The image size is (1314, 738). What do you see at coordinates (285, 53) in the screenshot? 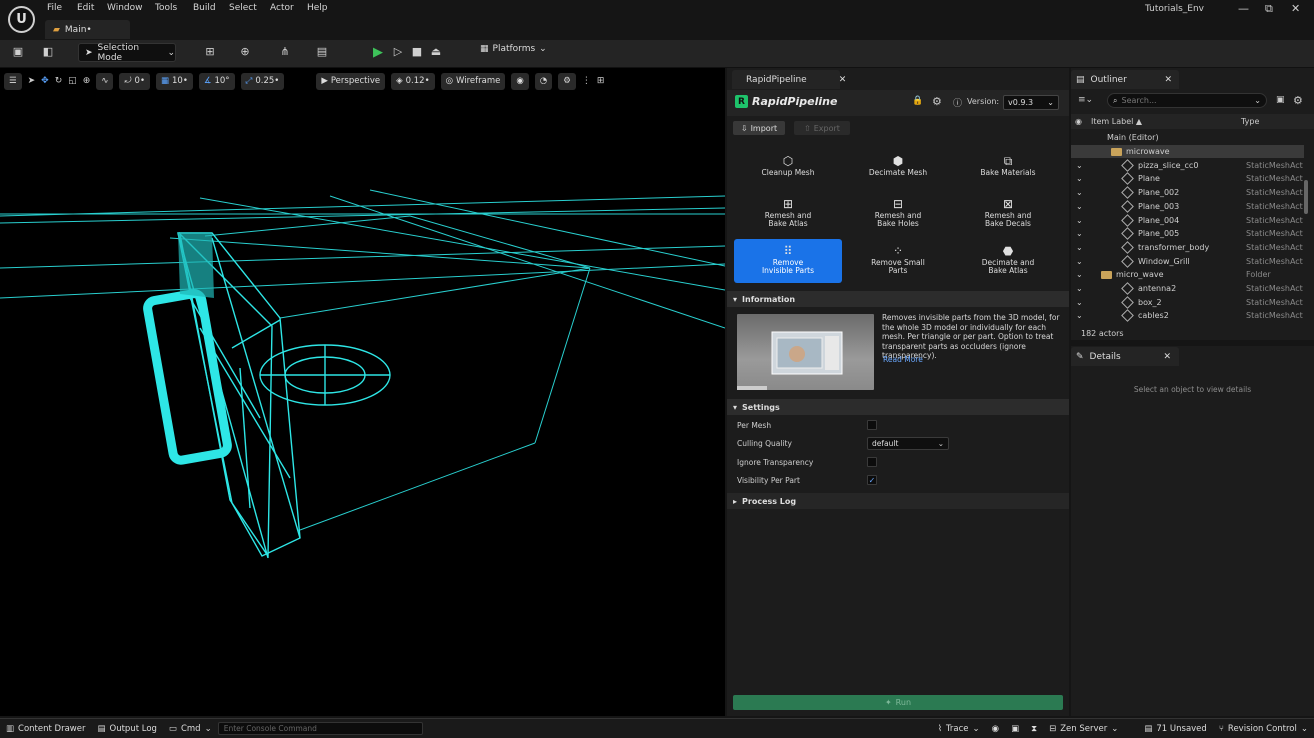
I see `blueprints-menu-icon: ⋔` at bounding box center [285, 53].